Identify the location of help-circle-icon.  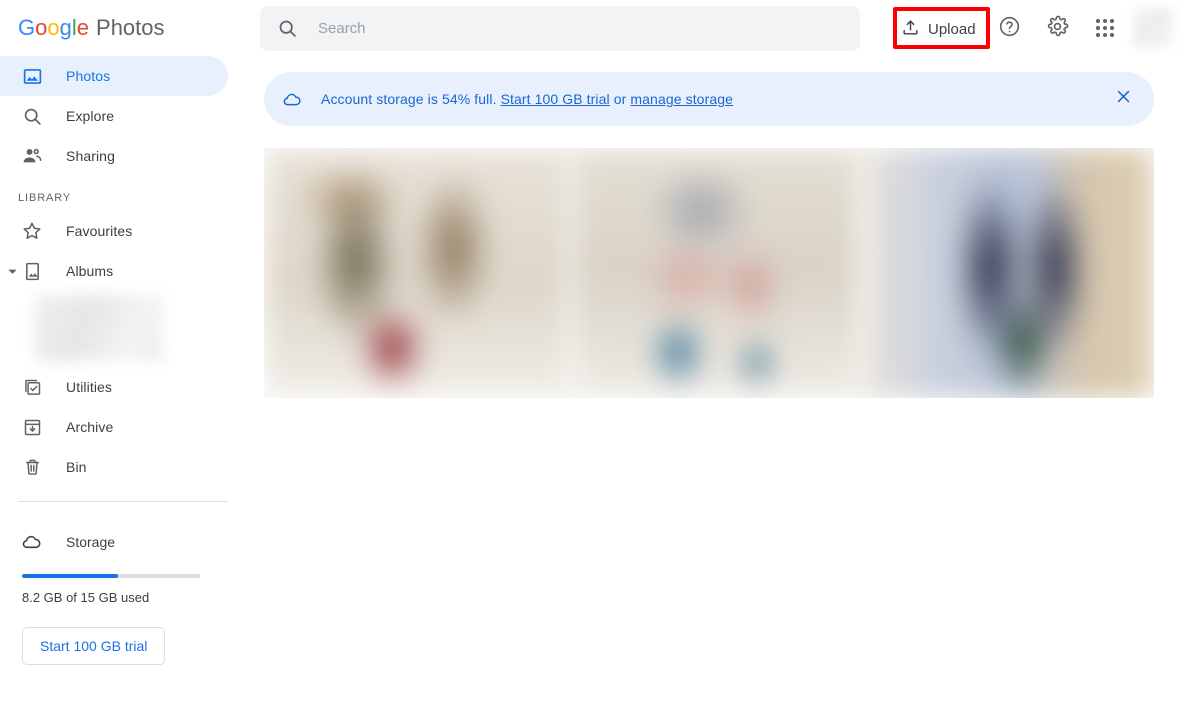
(1009, 28).